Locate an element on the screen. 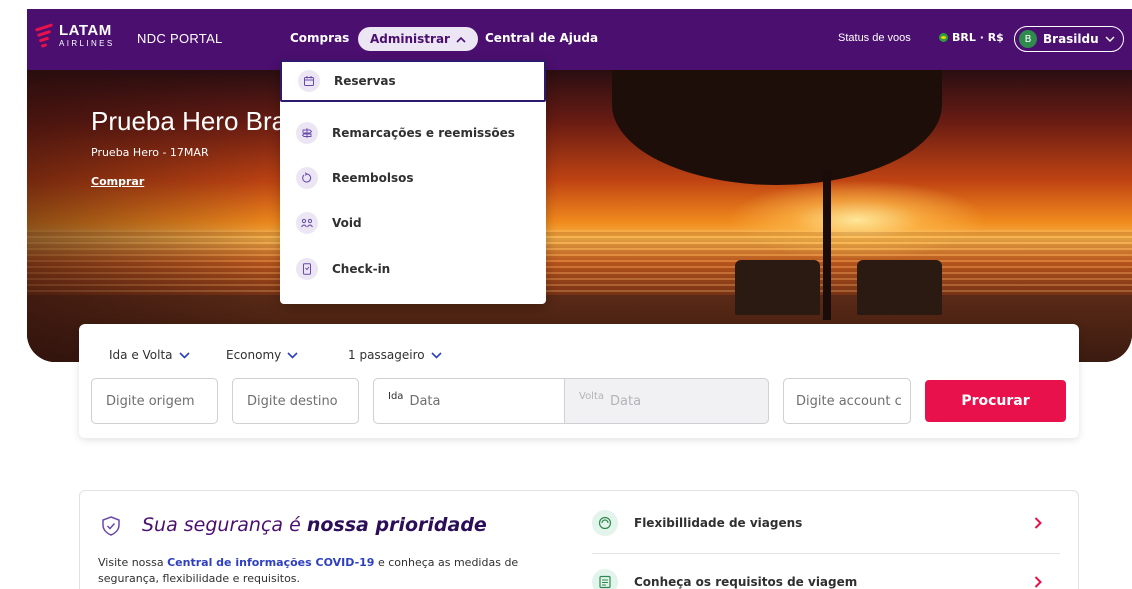 The image size is (1132, 589). shield-icon is located at coordinates (111, 526).